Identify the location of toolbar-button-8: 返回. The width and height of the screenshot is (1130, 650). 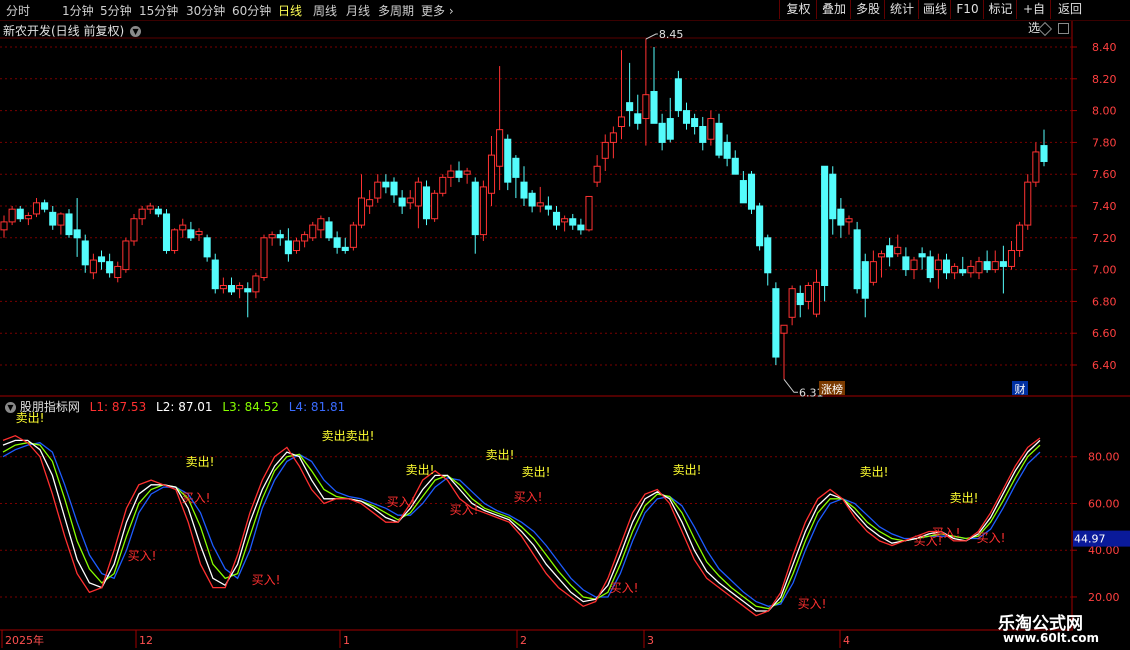
(1069, 9).